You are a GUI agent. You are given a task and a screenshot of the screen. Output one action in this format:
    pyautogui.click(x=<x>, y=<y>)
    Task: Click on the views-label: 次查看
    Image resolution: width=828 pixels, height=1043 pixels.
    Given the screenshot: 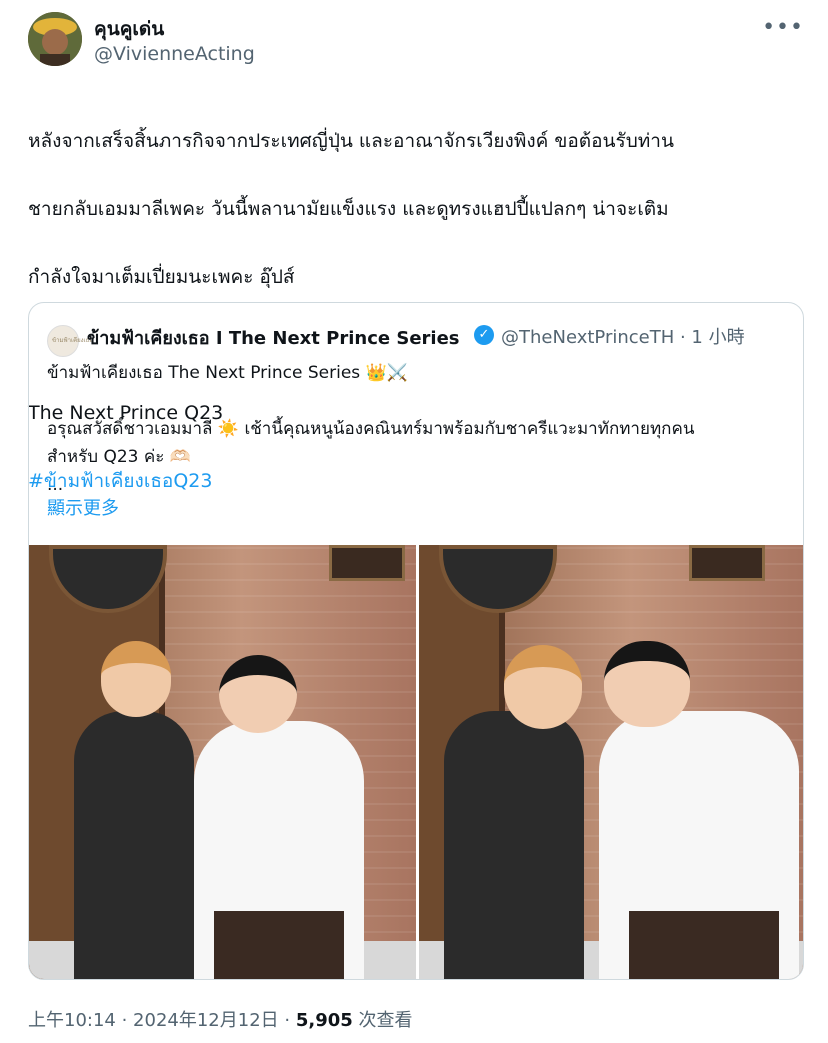 What is the action you would take?
    pyautogui.click(x=382, y=1020)
    